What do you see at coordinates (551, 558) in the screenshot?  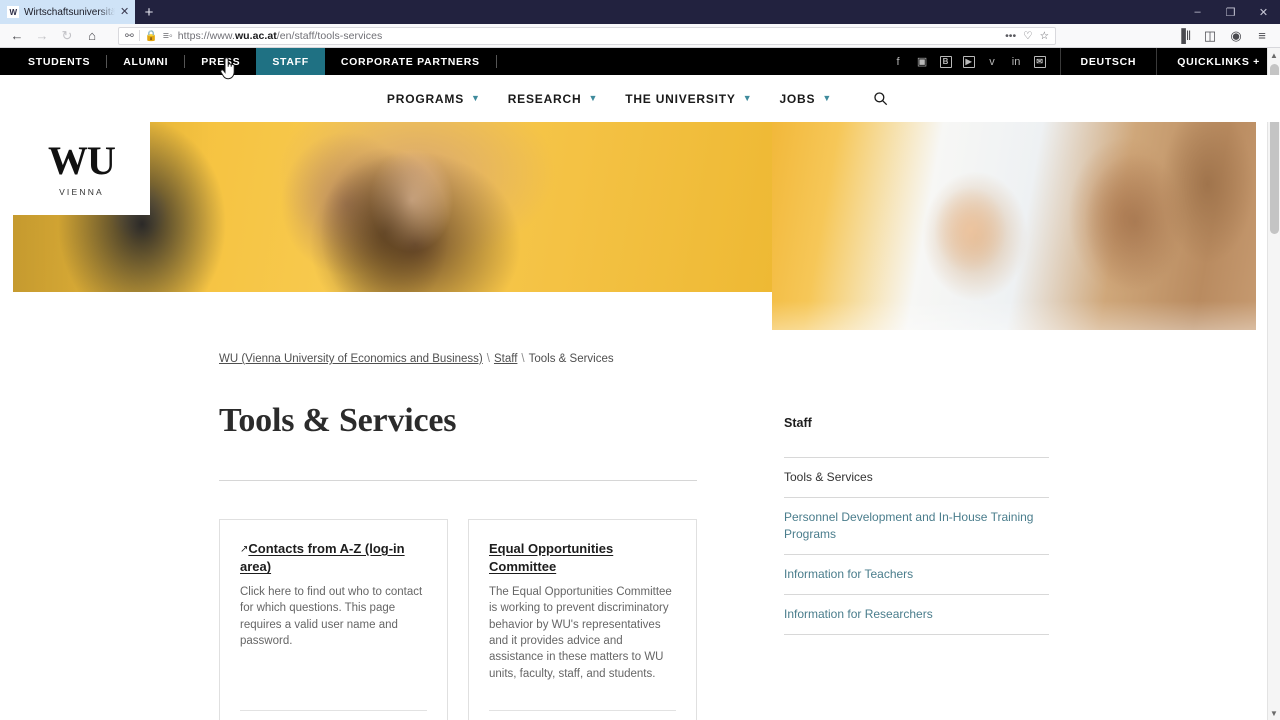 I see `card-title-text: Equal Opportunities Committee` at bounding box center [551, 558].